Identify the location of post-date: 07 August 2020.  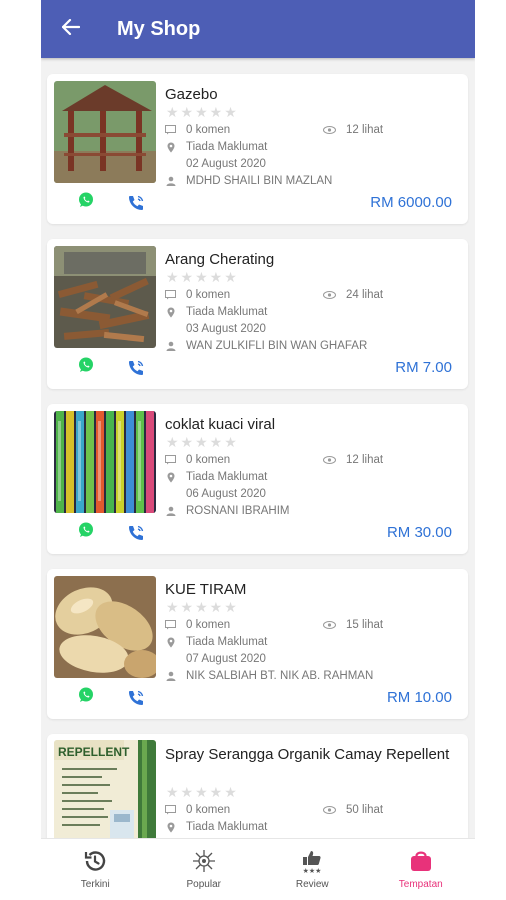
(226, 659).